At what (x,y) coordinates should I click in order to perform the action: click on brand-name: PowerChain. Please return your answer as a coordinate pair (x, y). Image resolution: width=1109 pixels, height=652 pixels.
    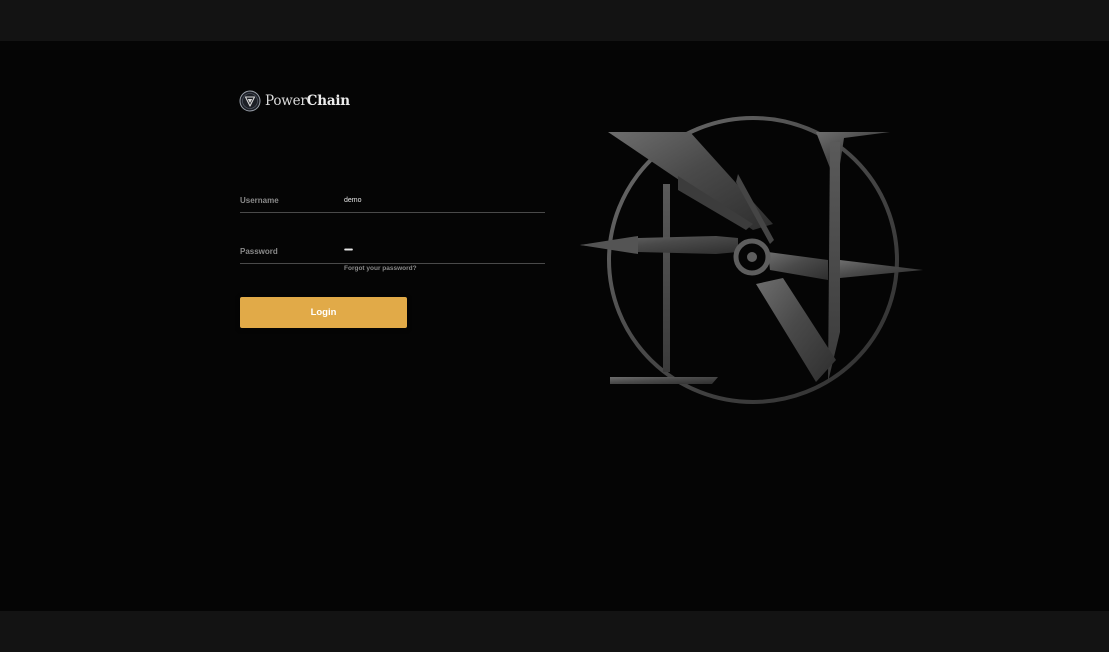
    Looking at the image, I should click on (307, 101).